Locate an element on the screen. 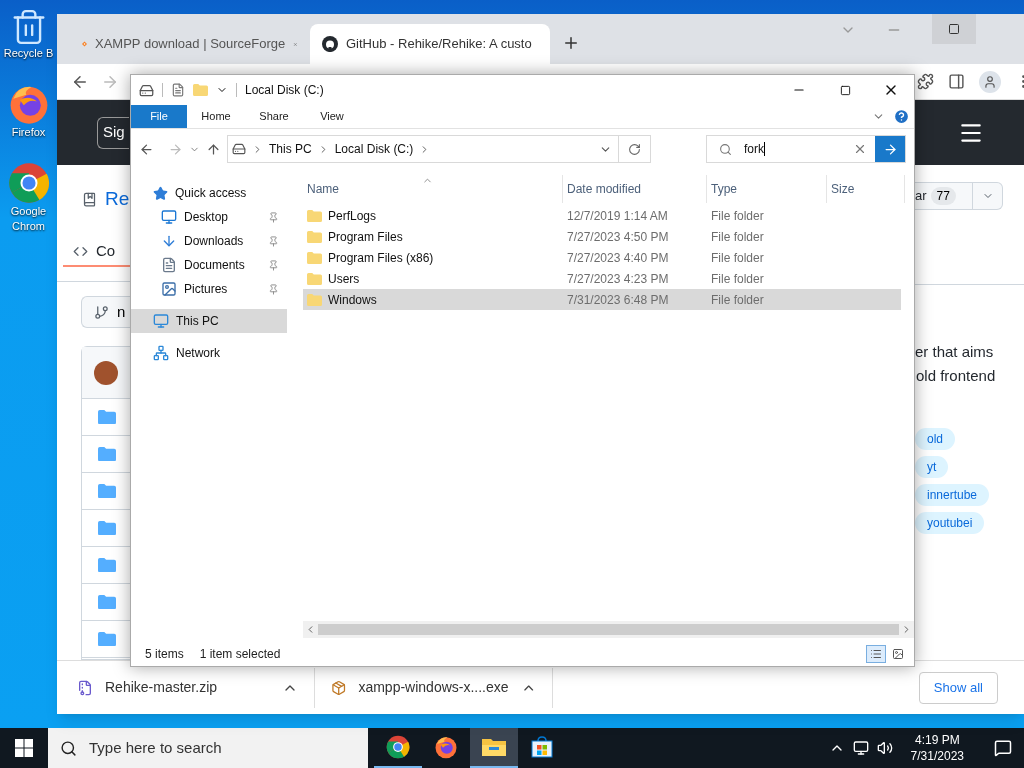  taskbar-app is located at coordinates (494, 748).